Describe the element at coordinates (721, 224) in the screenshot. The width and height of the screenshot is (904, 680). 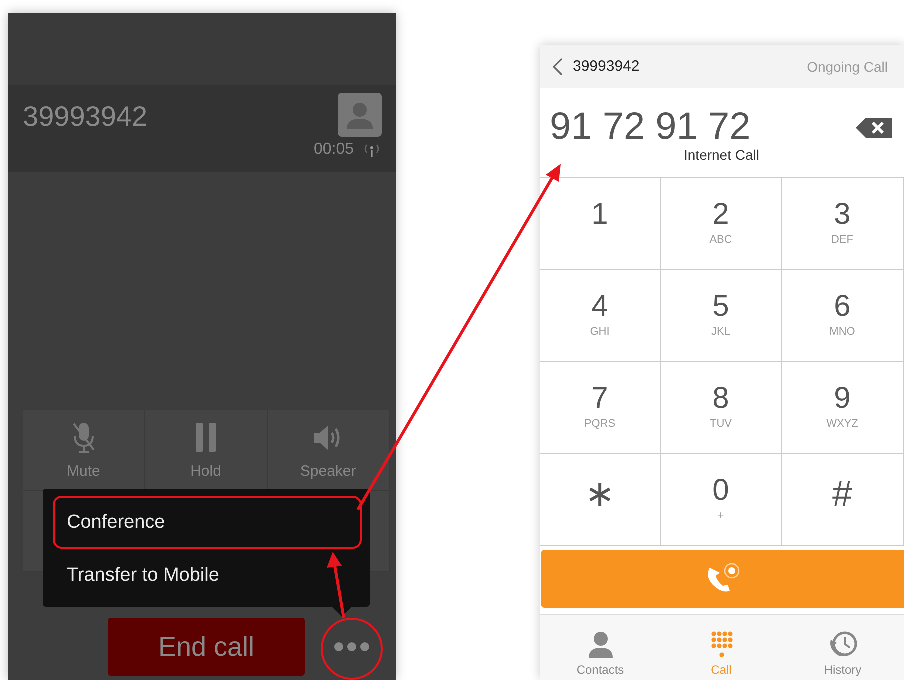
I see `keypad-key: 2 ABC` at that location.